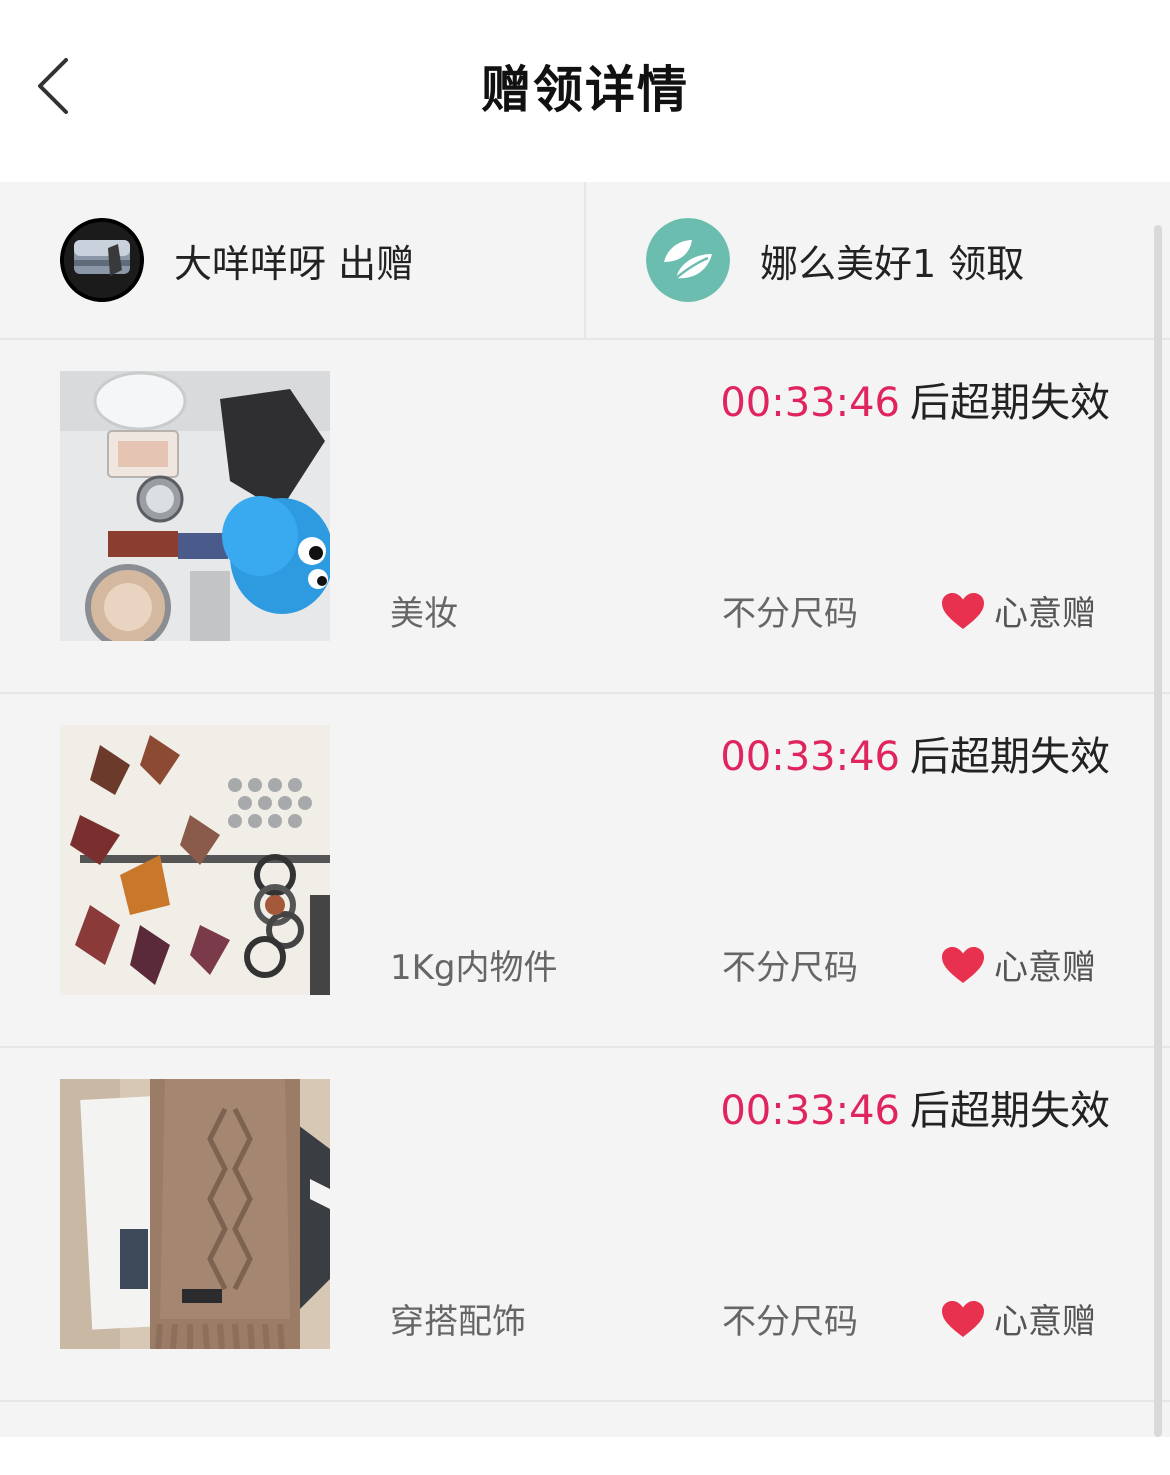 The height and width of the screenshot is (1475, 1170). I want to click on receiver-avatar, so click(688, 260).